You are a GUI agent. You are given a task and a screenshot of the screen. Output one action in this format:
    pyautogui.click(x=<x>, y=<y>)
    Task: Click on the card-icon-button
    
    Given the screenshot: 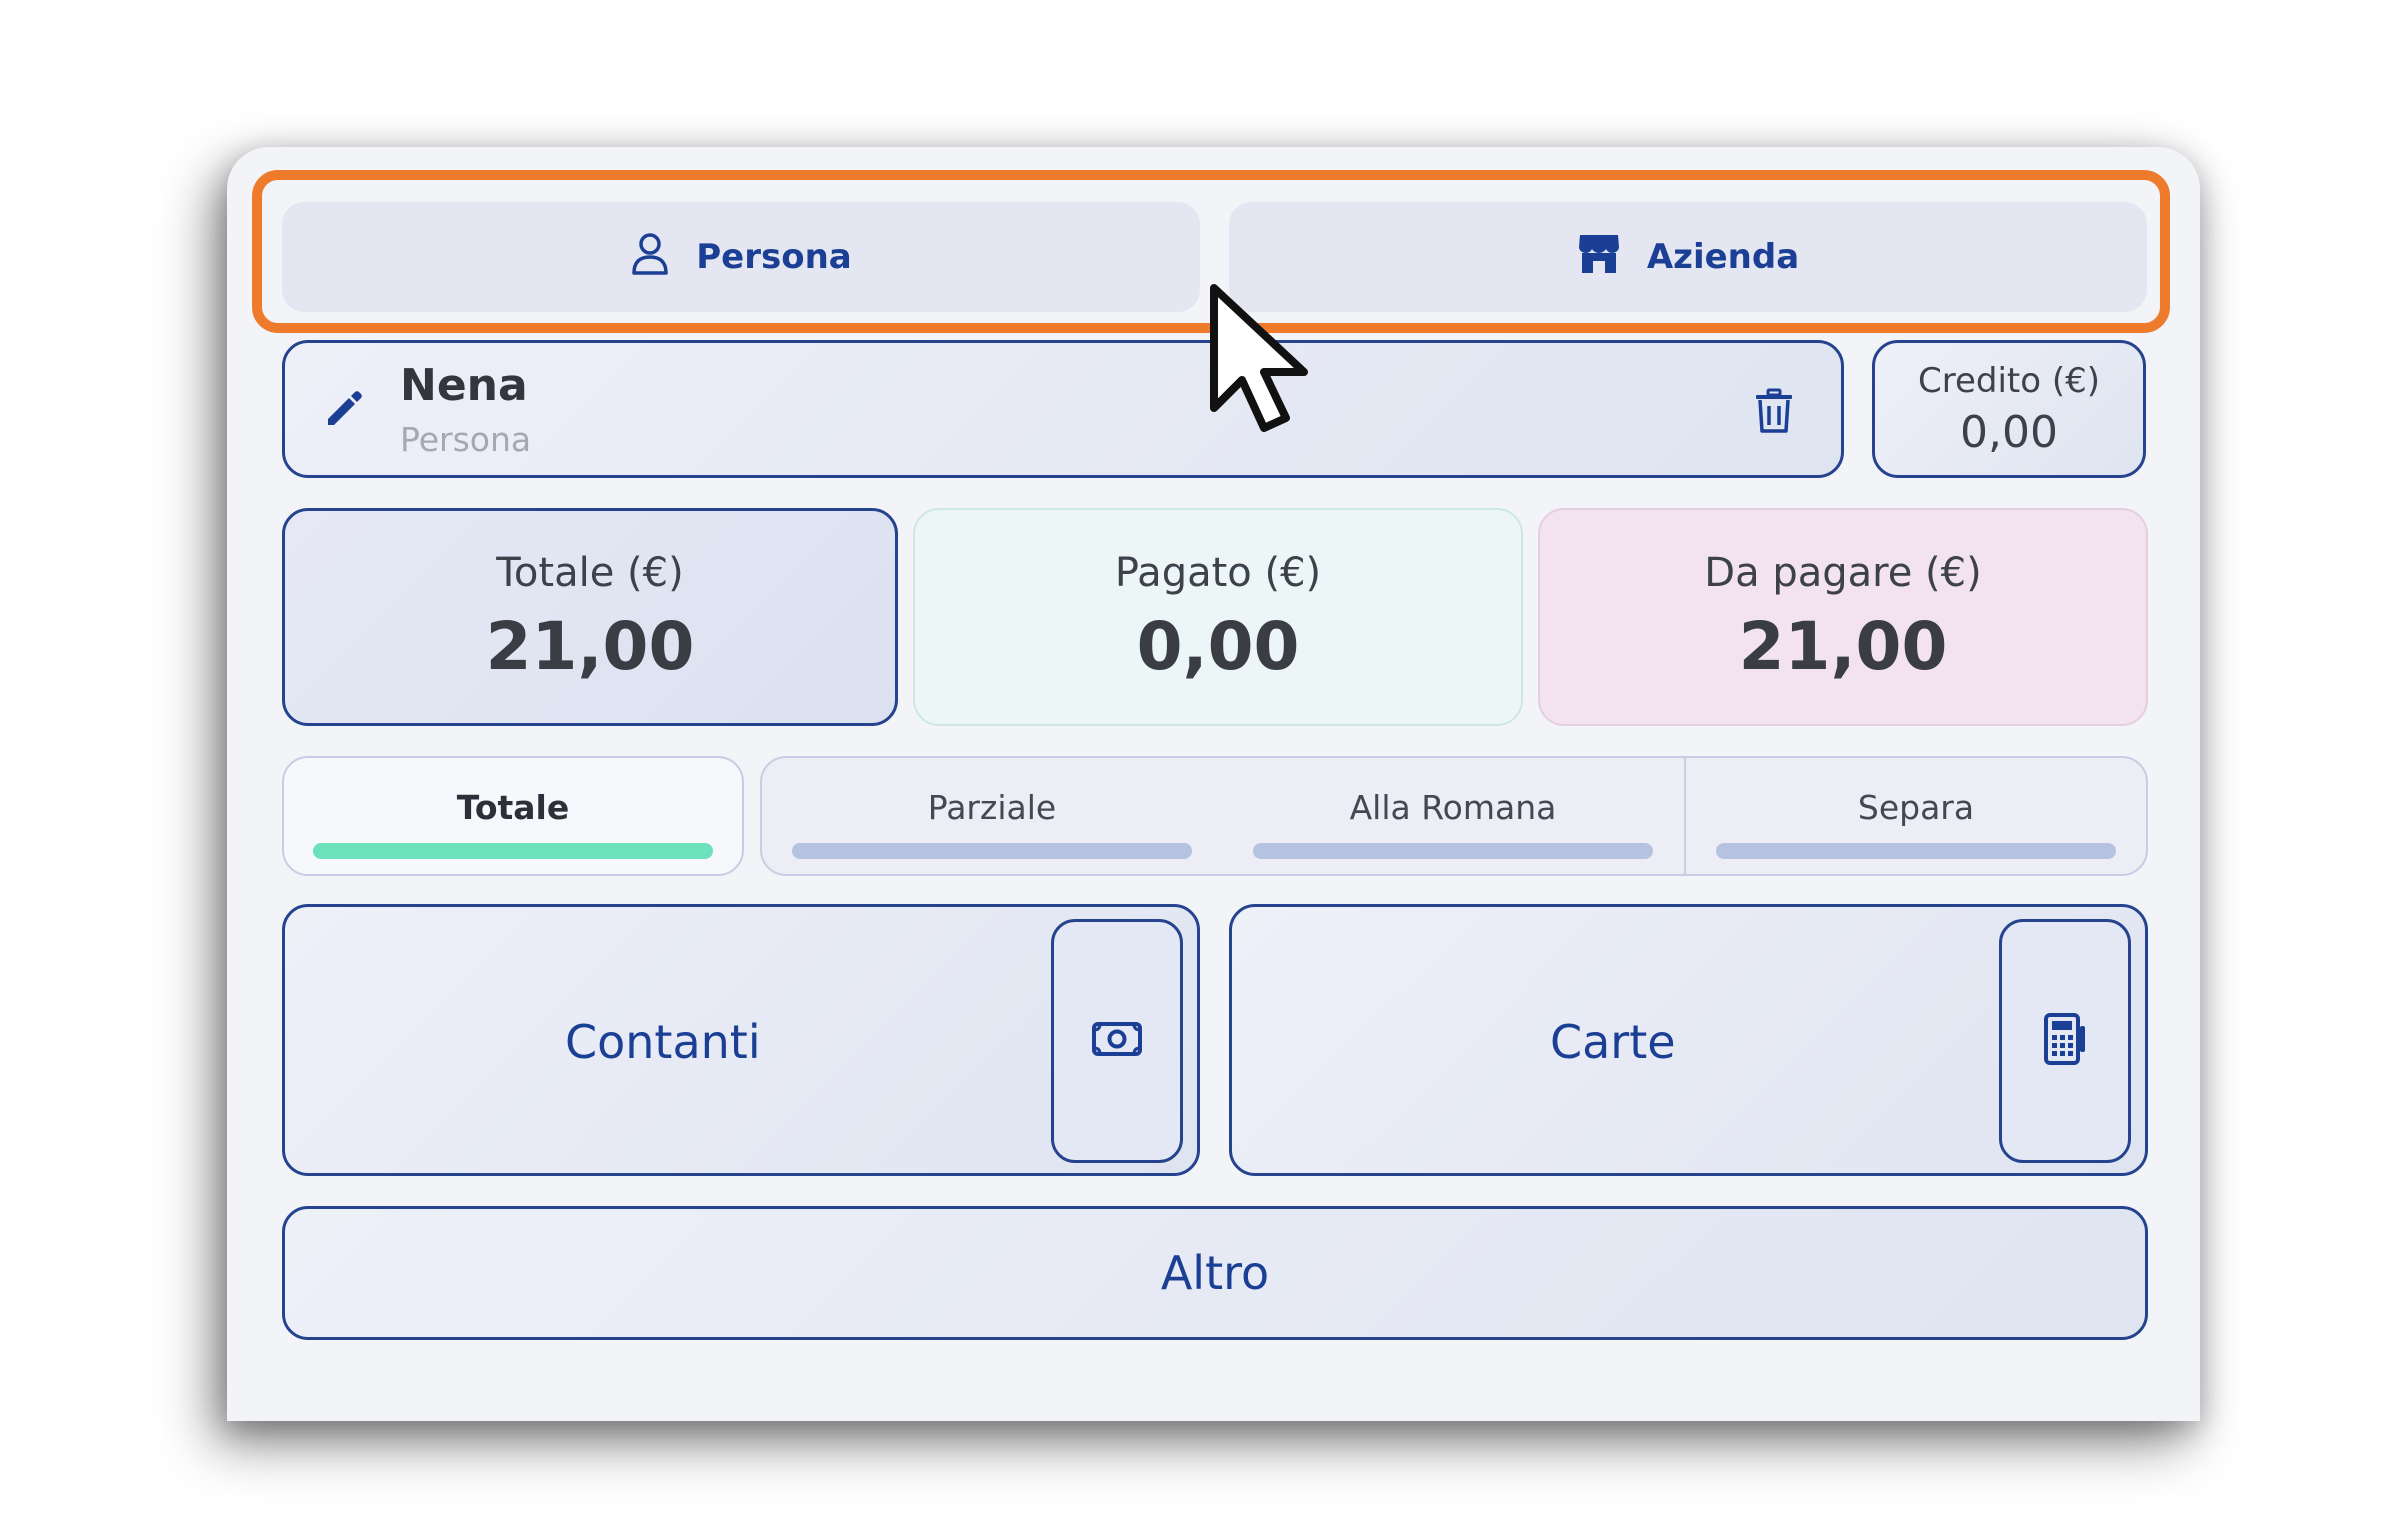 What is the action you would take?
    pyautogui.click(x=2065, y=1041)
    